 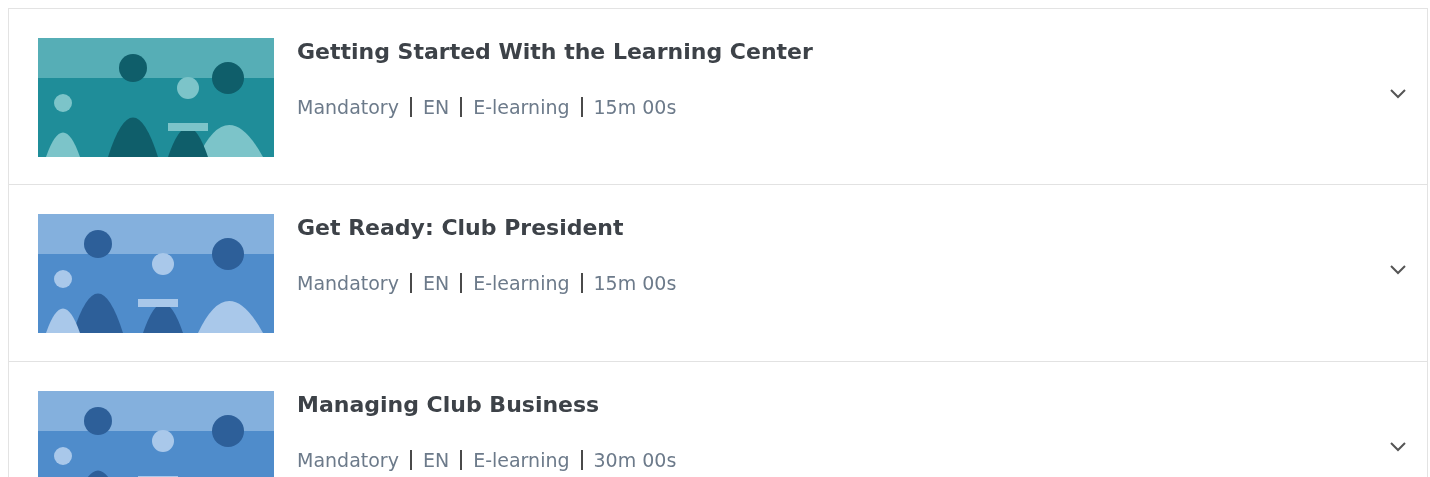 What do you see at coordinates (634, 460) in the screenshot?
I see `course-meta: 30m 00s` at bounding box center [634, 460].